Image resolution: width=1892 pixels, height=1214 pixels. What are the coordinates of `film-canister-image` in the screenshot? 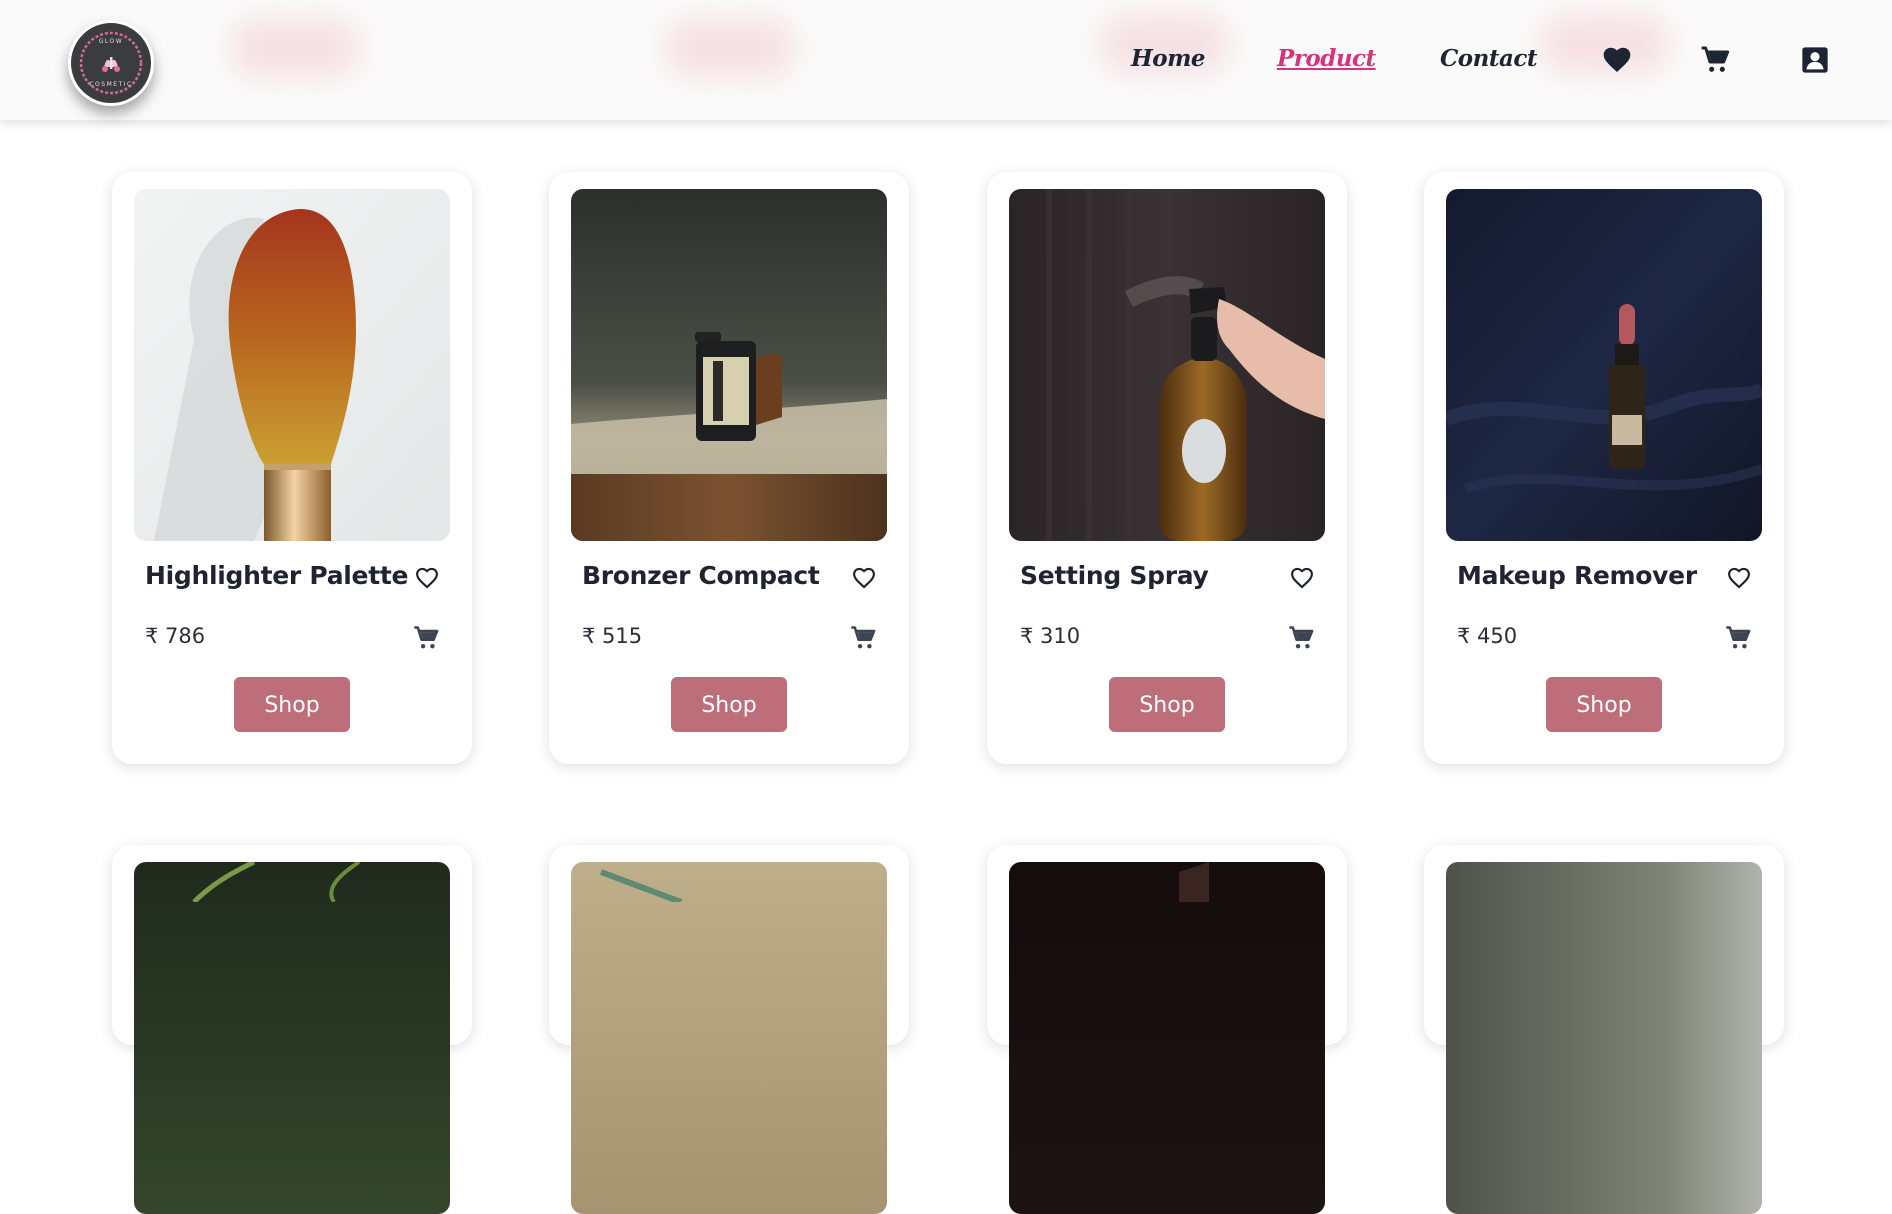 It's located at (729, 365).